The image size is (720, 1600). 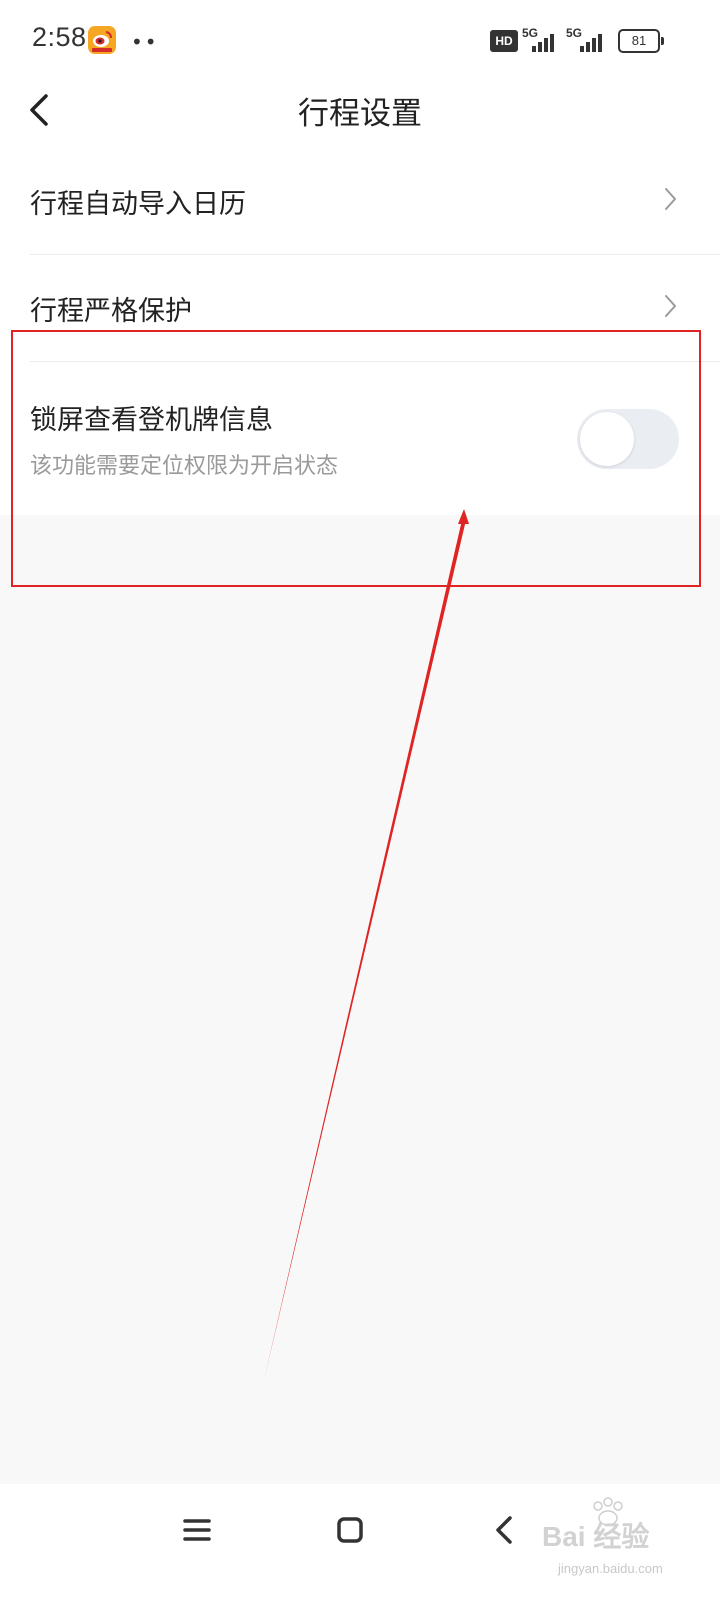 I want to click on home-icon, so click(x=350, y=1530).